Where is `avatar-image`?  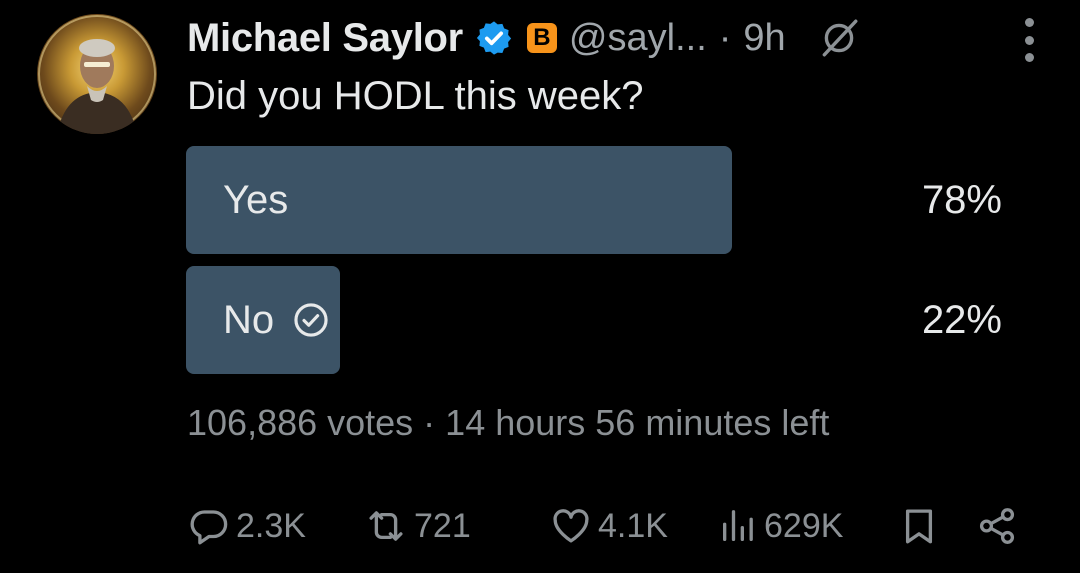 avatar-image is located at coordinates (97, 74).